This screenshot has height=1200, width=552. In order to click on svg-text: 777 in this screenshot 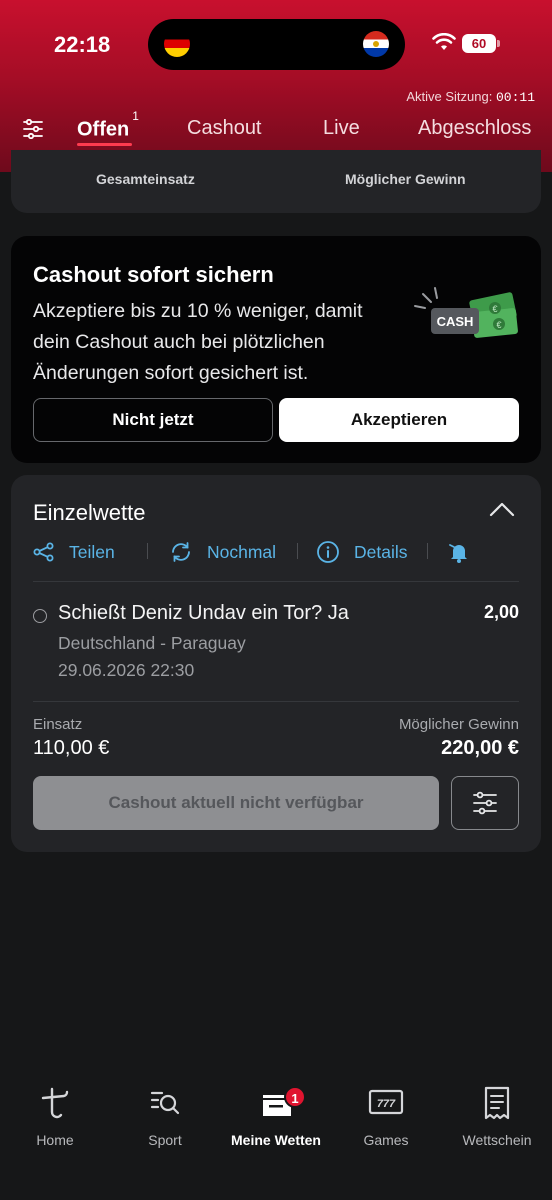, I will do `click(386, 1104)`.